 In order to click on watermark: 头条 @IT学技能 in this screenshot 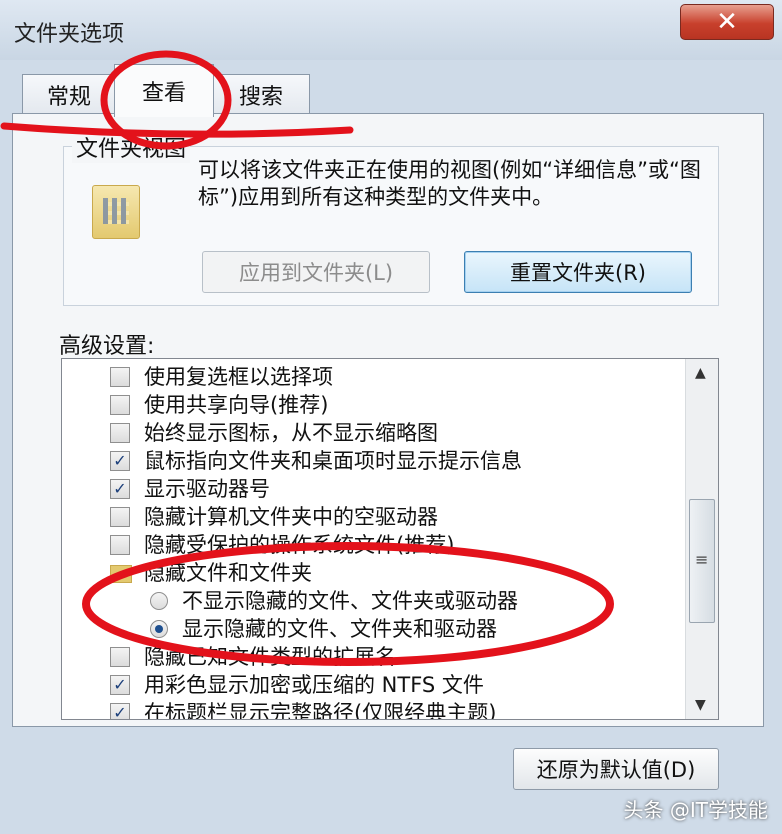, I will do `click(695, 810)`.